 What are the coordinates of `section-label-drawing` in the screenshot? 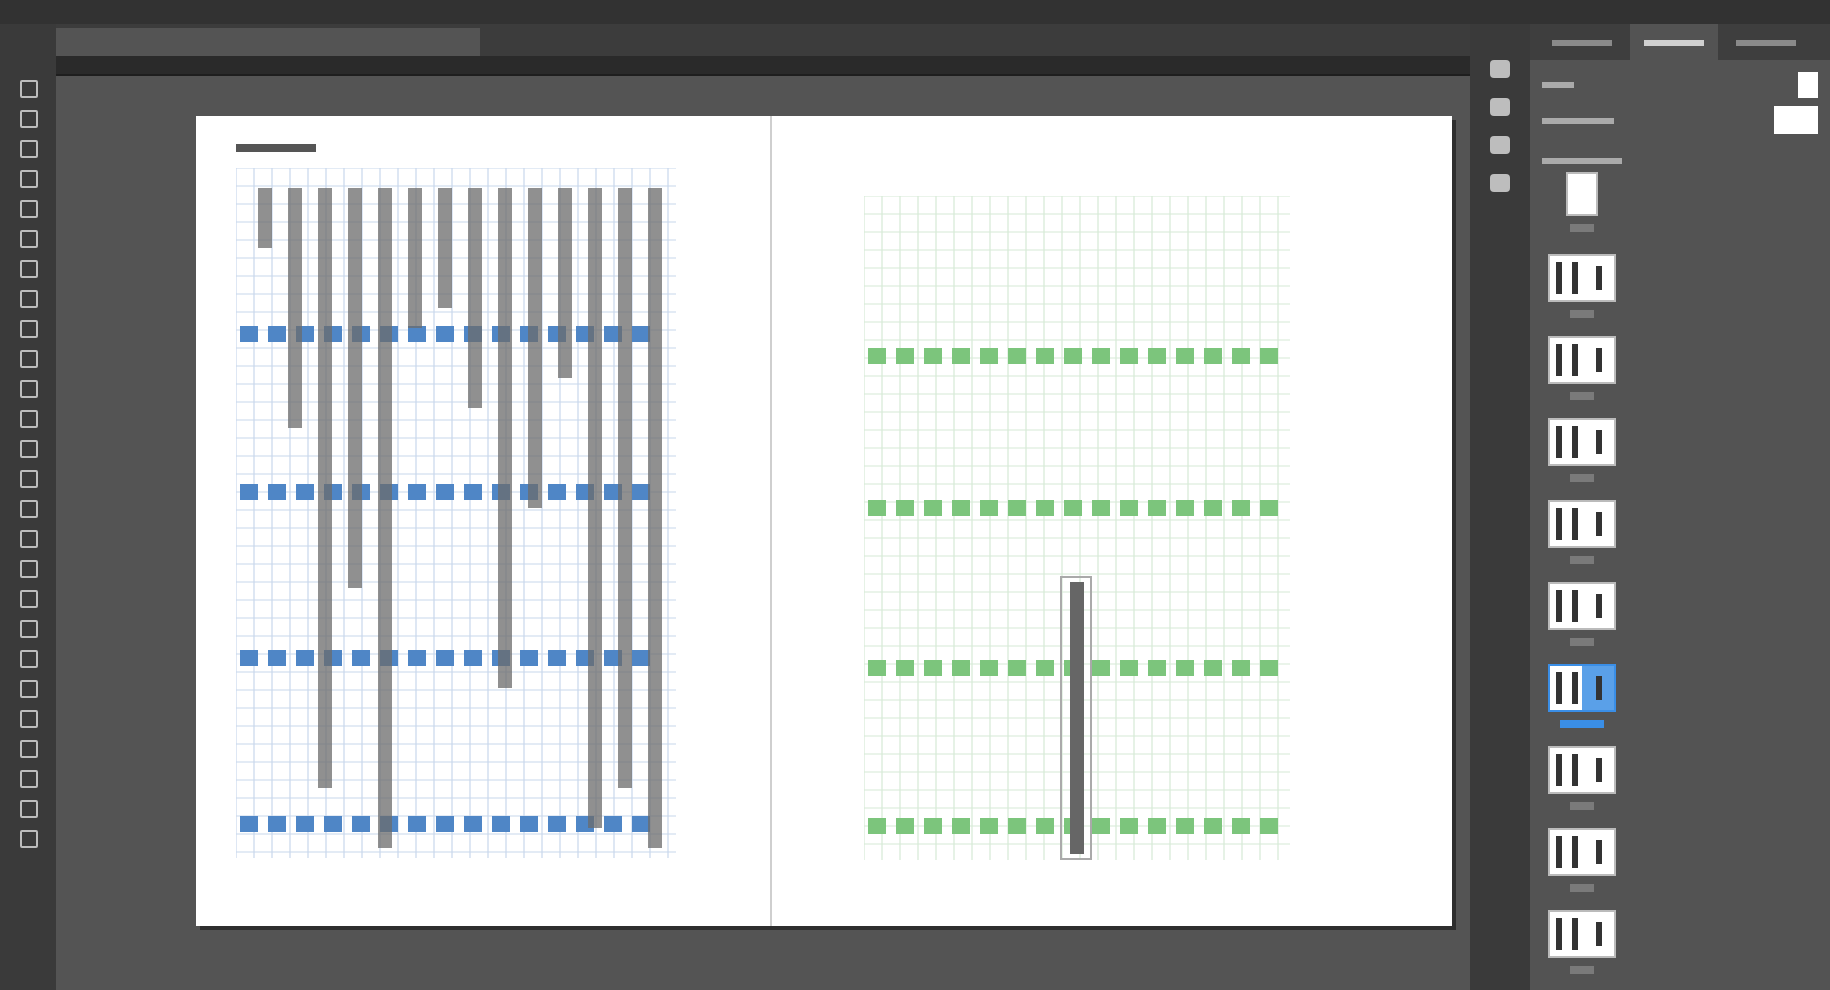 It's located at (1582, 161).